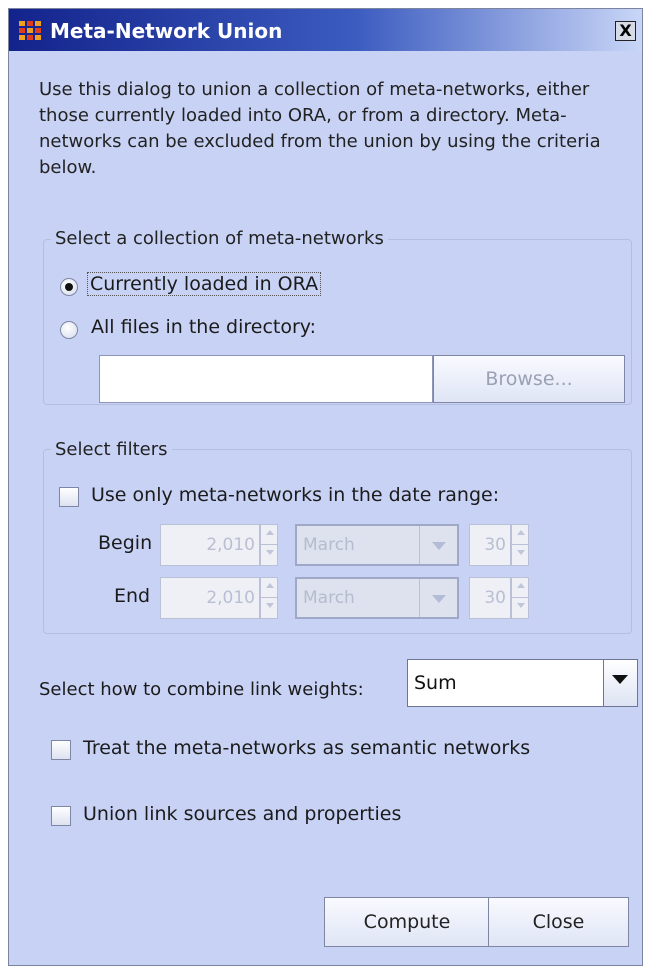  I want to click on close-icon: X, so click(625, 30).